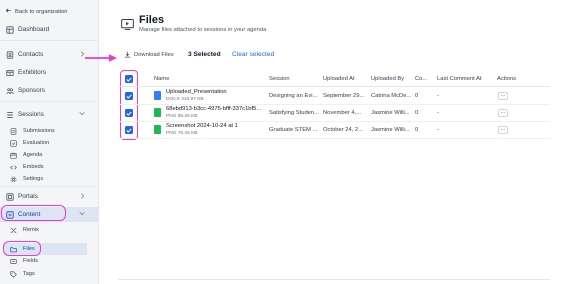 The height and width of the screenshot is (284, 564). Describe the element at coordinates (45, 249) in the screenshot. I see `sidebar-item-files: Files` at that location.